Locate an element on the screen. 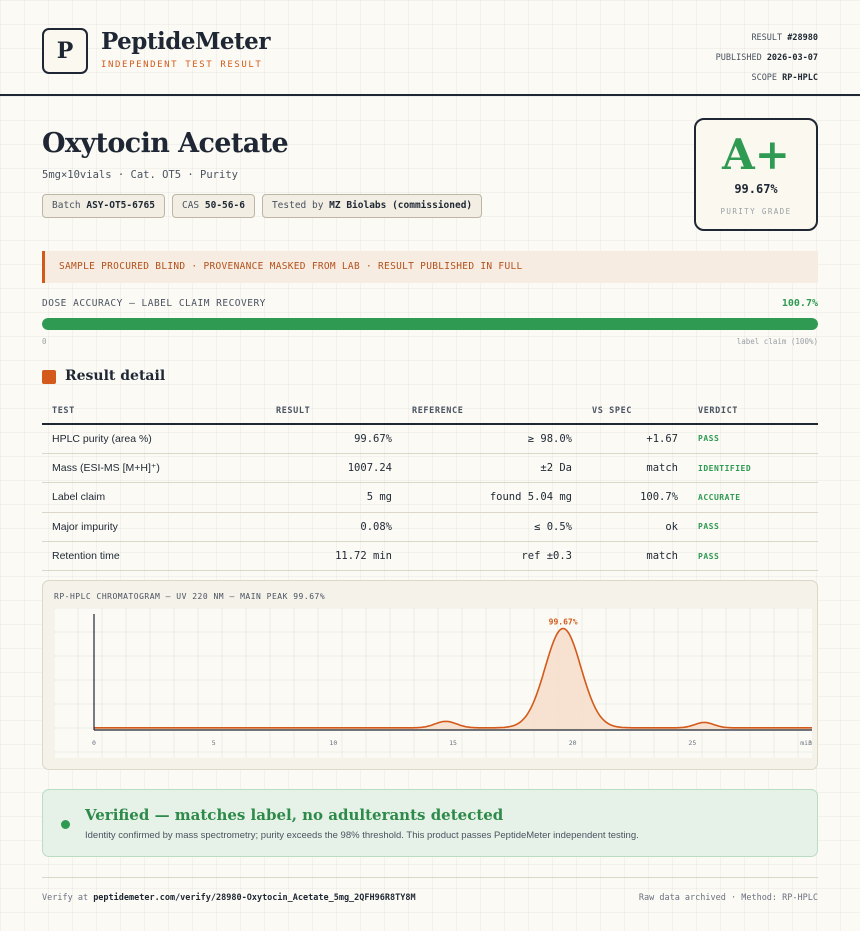 Image resolution: width=860 pixels, height=931 pixels. cell-result: 5 mg is located at coordinates (334, 497).